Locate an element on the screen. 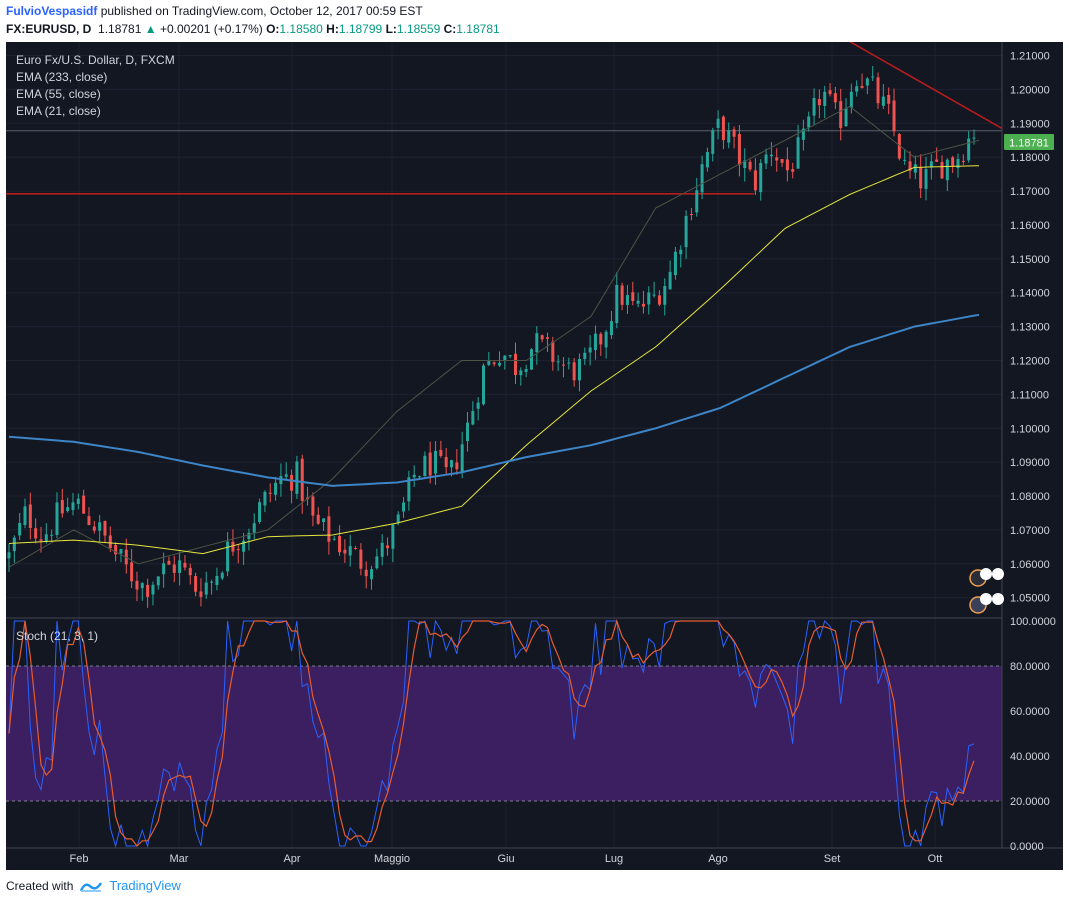 This screenshot has height=904, width=1069. price-tick-label: 1.15000 is located at coordinates (1030, 260).